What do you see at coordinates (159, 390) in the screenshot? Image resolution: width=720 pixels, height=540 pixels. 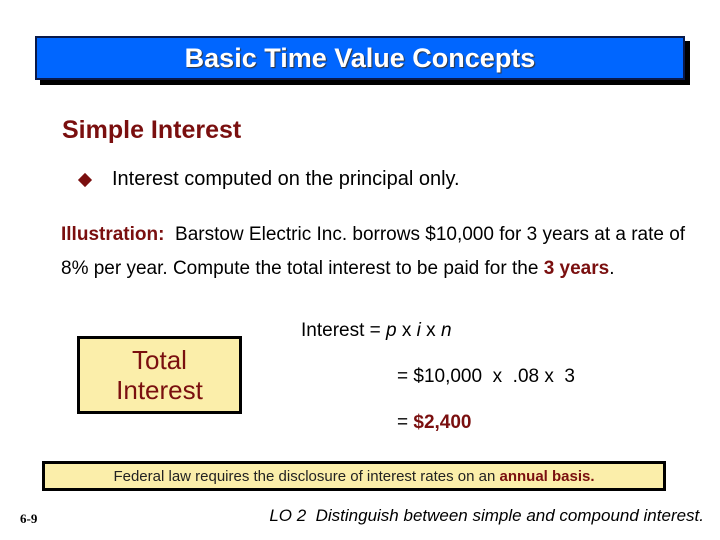 I see `total-box-line-2: Interest` at bounding box center [159, 390].